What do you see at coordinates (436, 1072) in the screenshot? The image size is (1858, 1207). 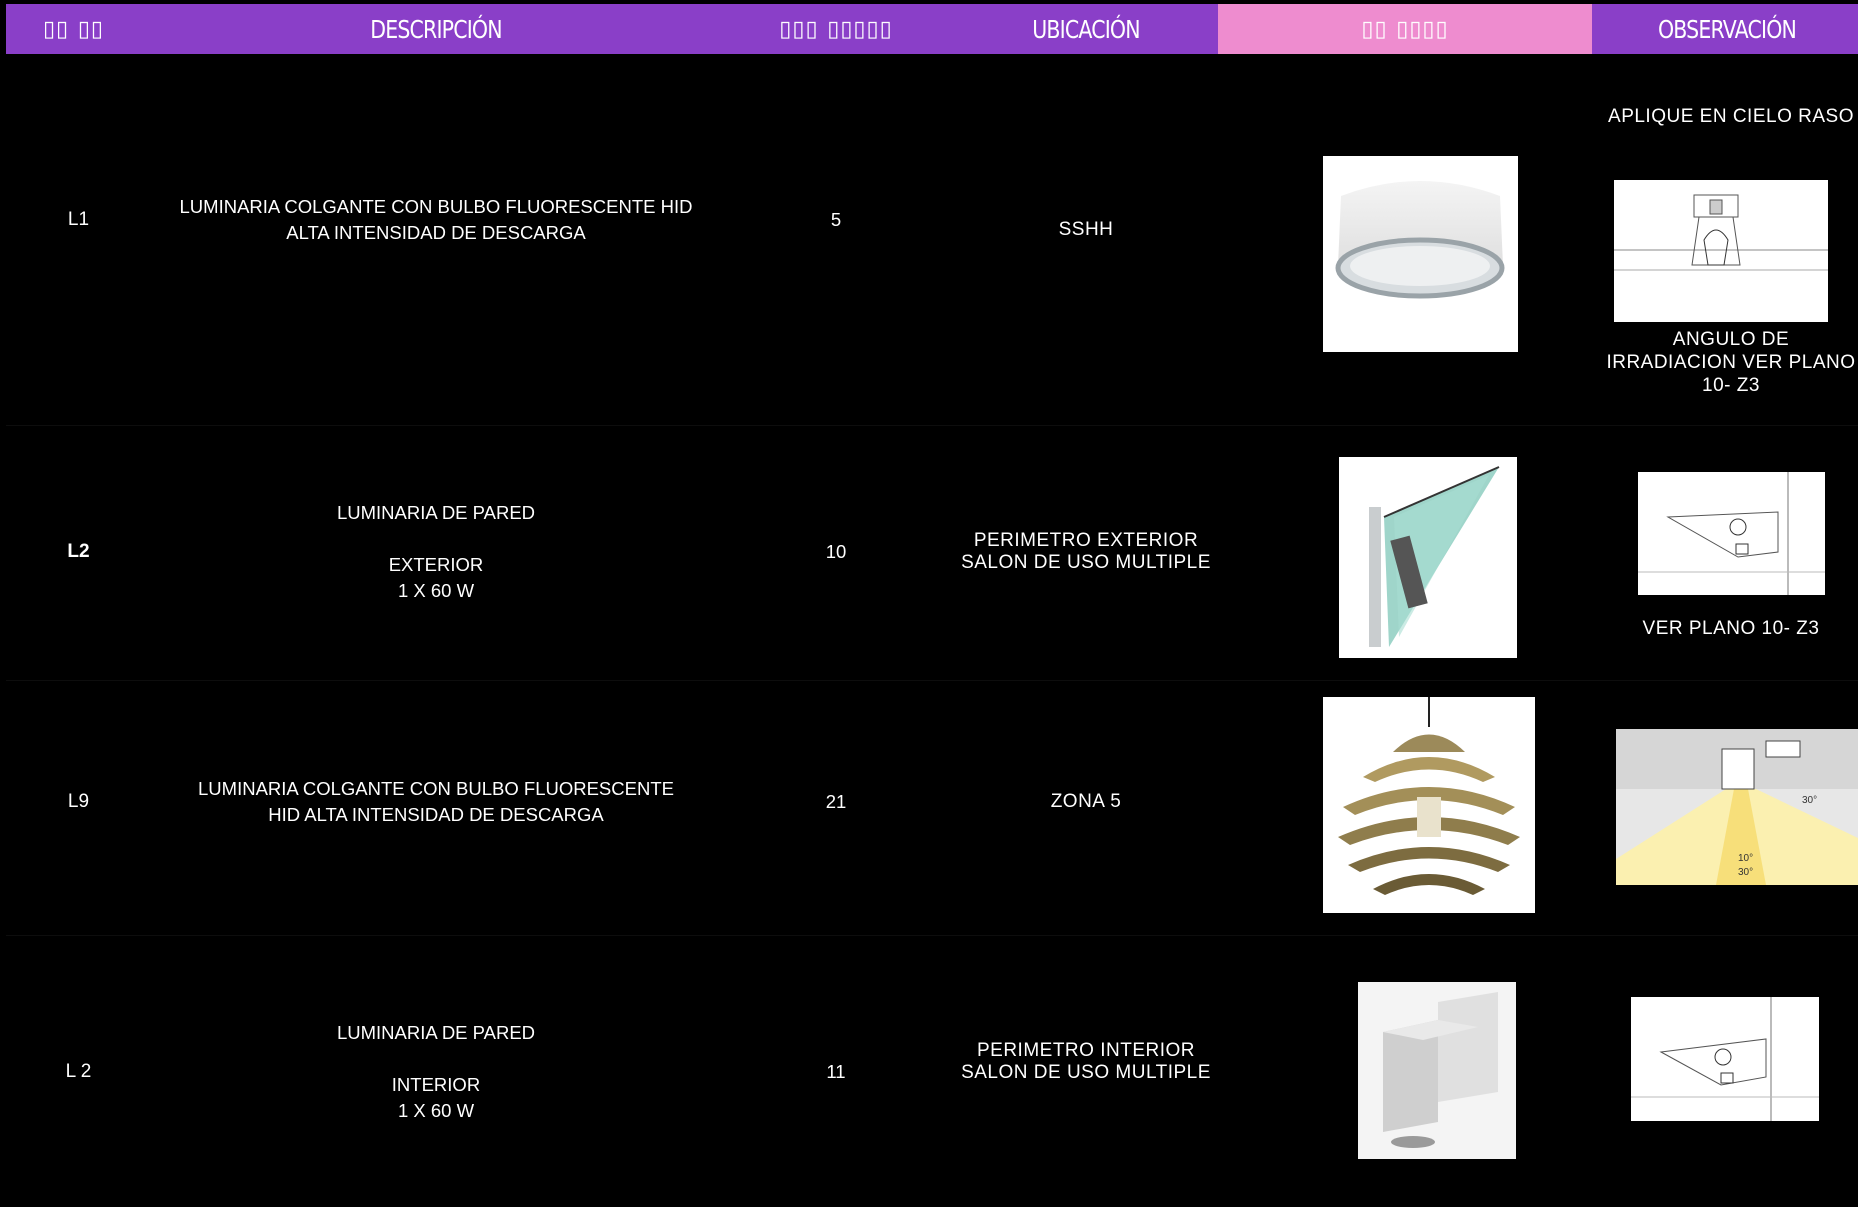 I see `row-description: LUMINARIA DE PARED INTERIOR 1 X 60 W` at bounding box center [436, 1072].